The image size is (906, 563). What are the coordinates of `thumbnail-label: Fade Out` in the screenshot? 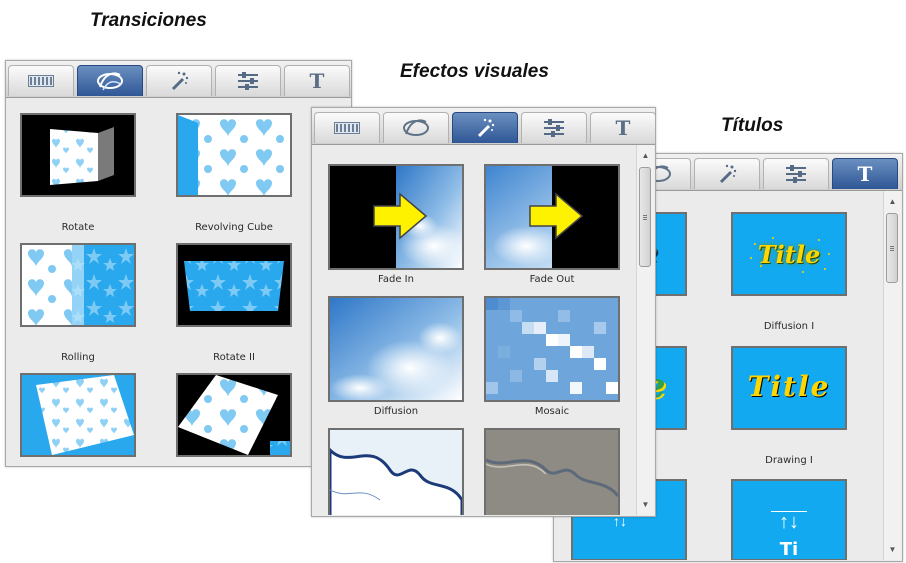 It's located at (552, 279).